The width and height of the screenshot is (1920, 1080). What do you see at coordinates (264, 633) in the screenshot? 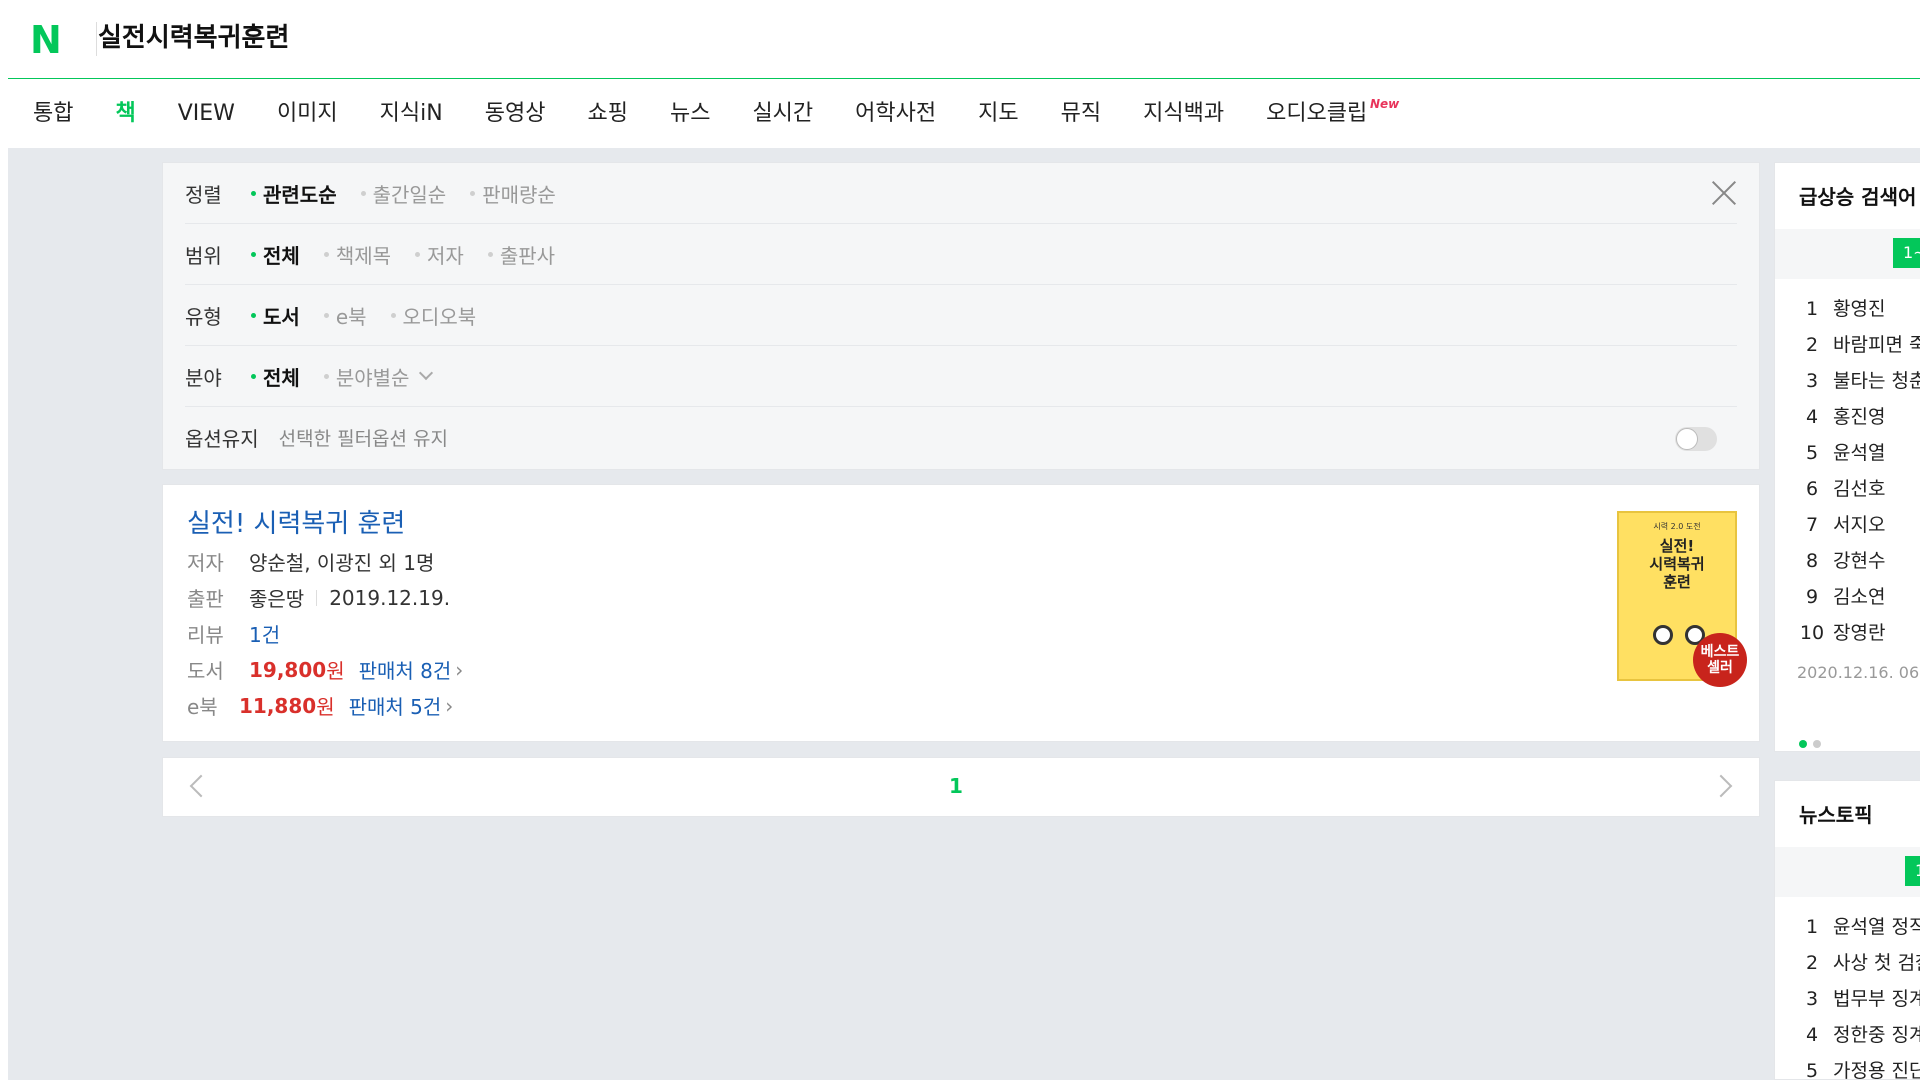
I see `review-count-link: 1건` at bounding box center [264, 633].